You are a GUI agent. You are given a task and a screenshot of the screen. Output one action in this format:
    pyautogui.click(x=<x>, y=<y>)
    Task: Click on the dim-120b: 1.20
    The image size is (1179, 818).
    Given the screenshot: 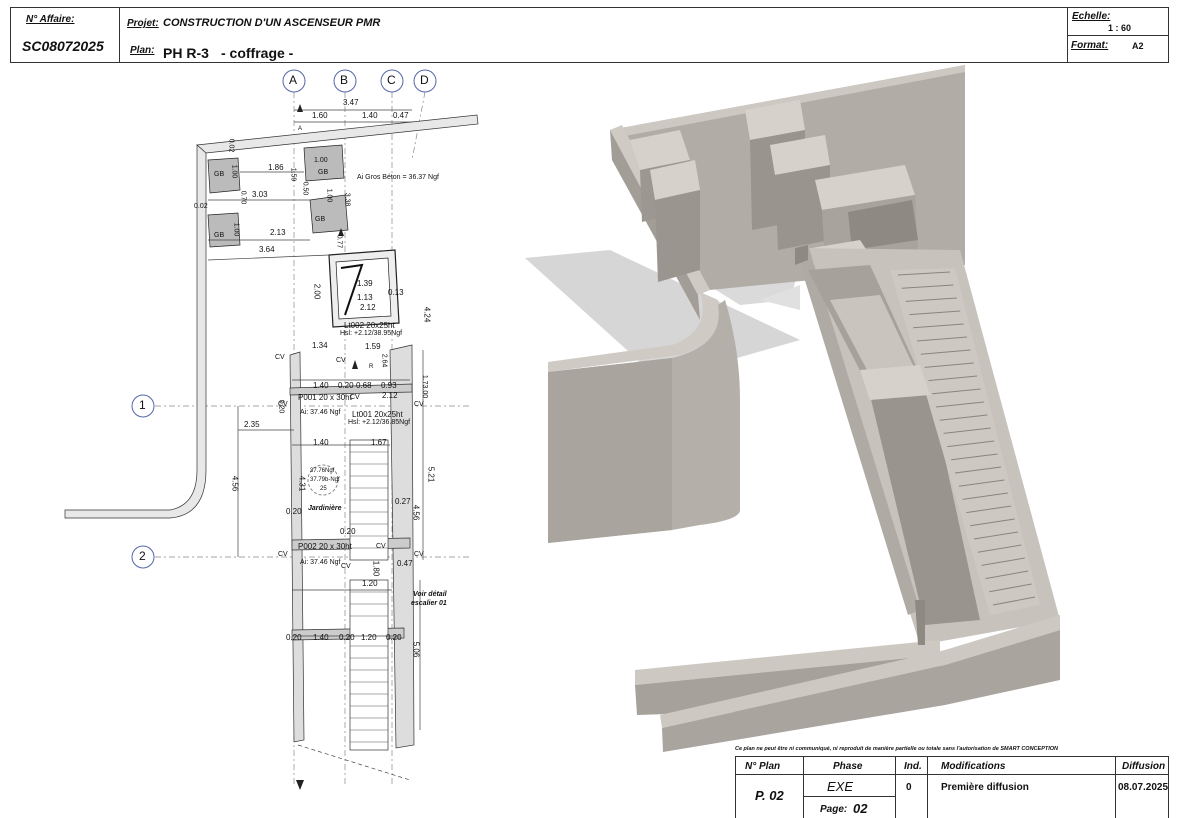 What is the action you would take?
    pyautogui.click(x=369, y=637)
    